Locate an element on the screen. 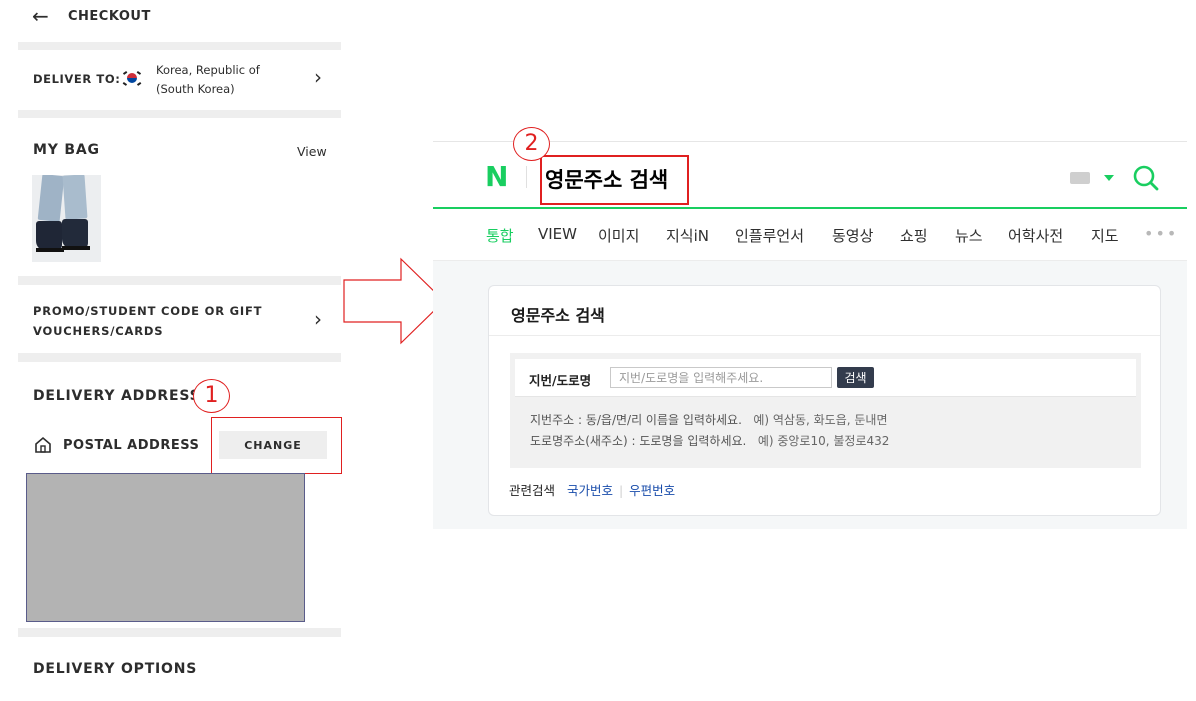 Image resolution: width=1196 pixels, height=701 pixels. deliver-country: Korea, Republic of (South Korea) is located at coordinates (208, 79).